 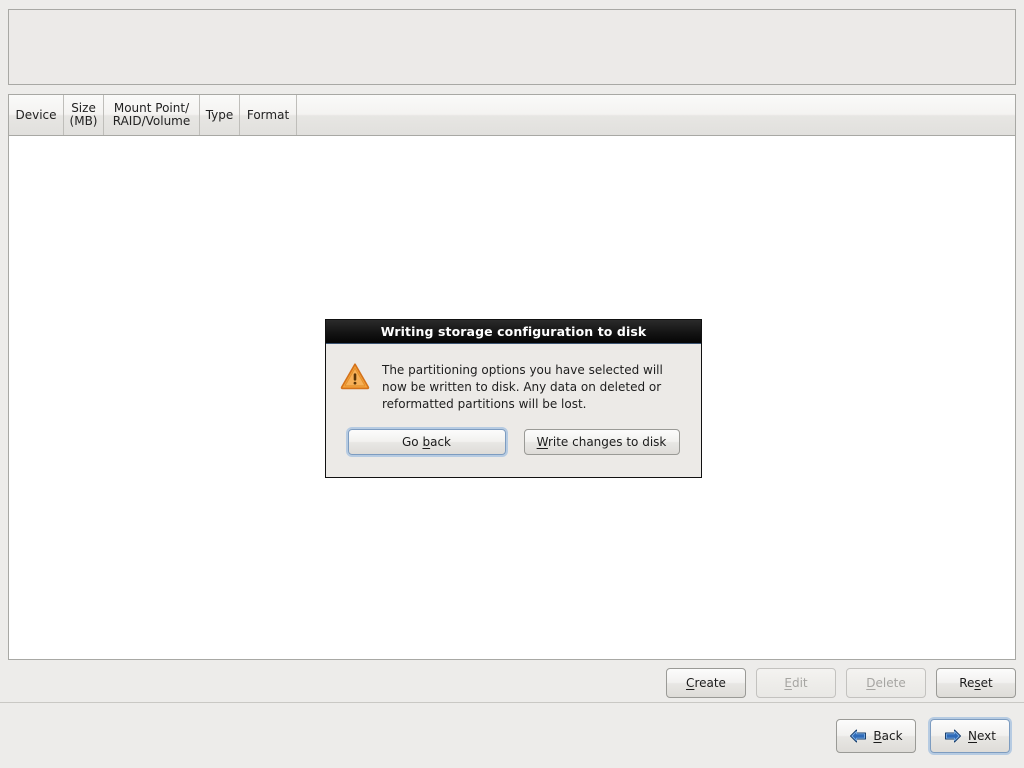 I want to click on edit-rest: dit, so click(x=799, y=683).